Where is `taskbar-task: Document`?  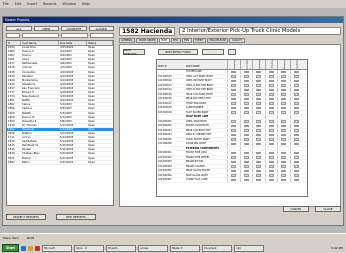
taskbar-task: Document is located at coordinates (217, 248).